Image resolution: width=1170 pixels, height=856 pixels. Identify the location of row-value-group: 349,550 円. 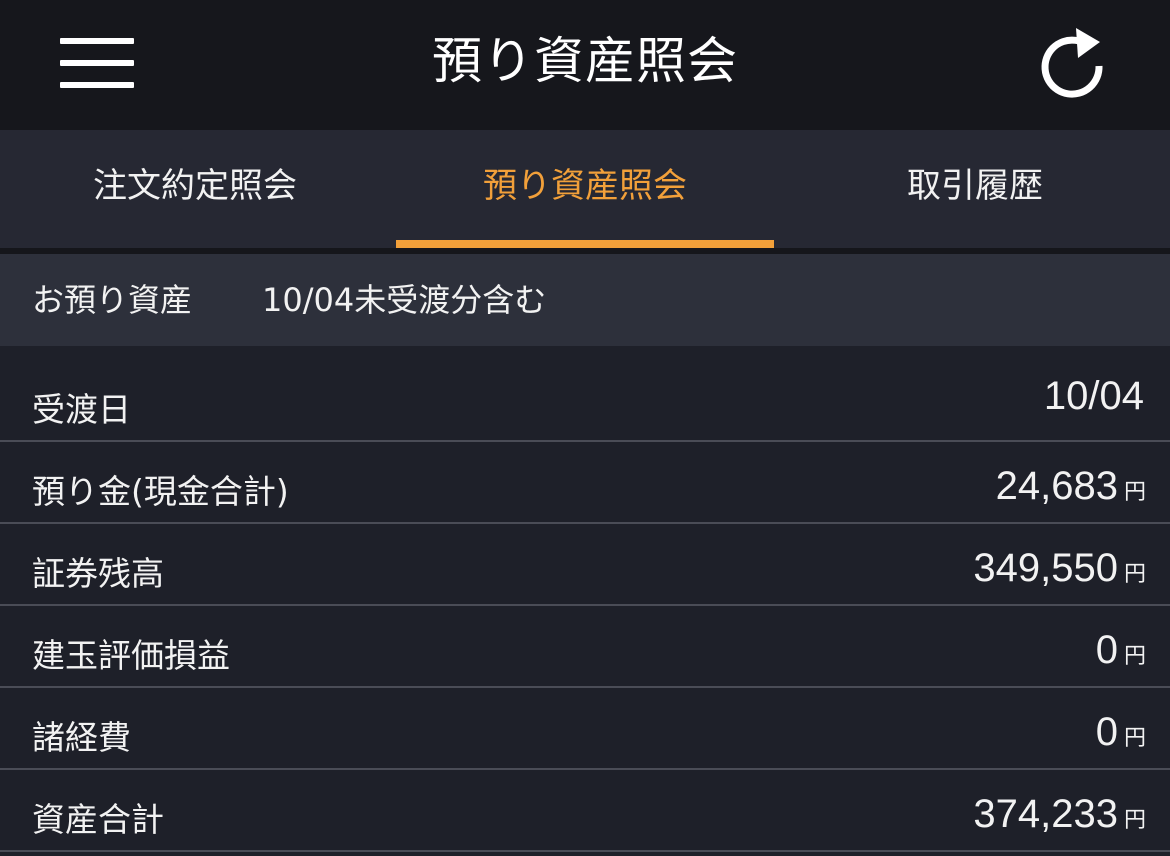
(1059, 568).